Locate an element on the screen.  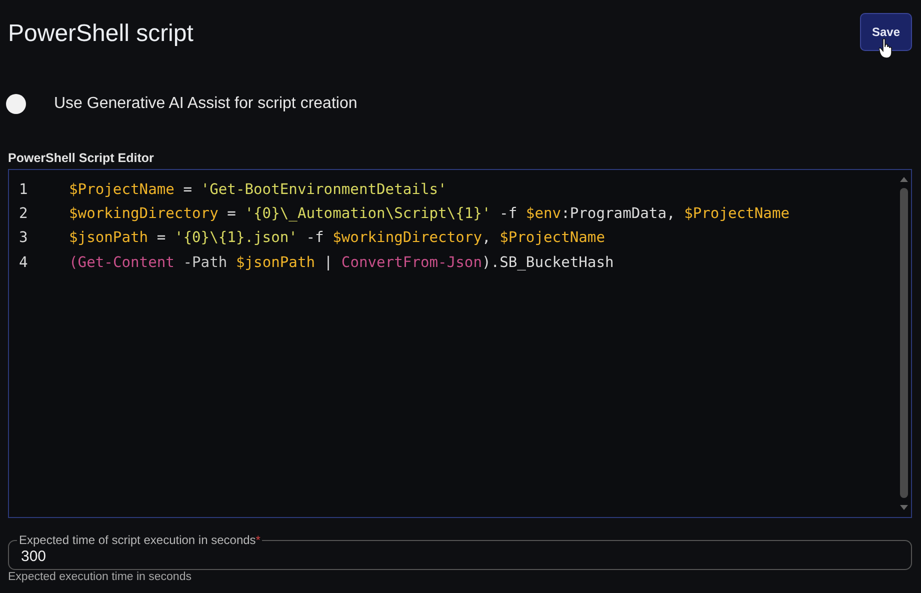
page-title: PowerShell script is located at coordinates (101, 34).